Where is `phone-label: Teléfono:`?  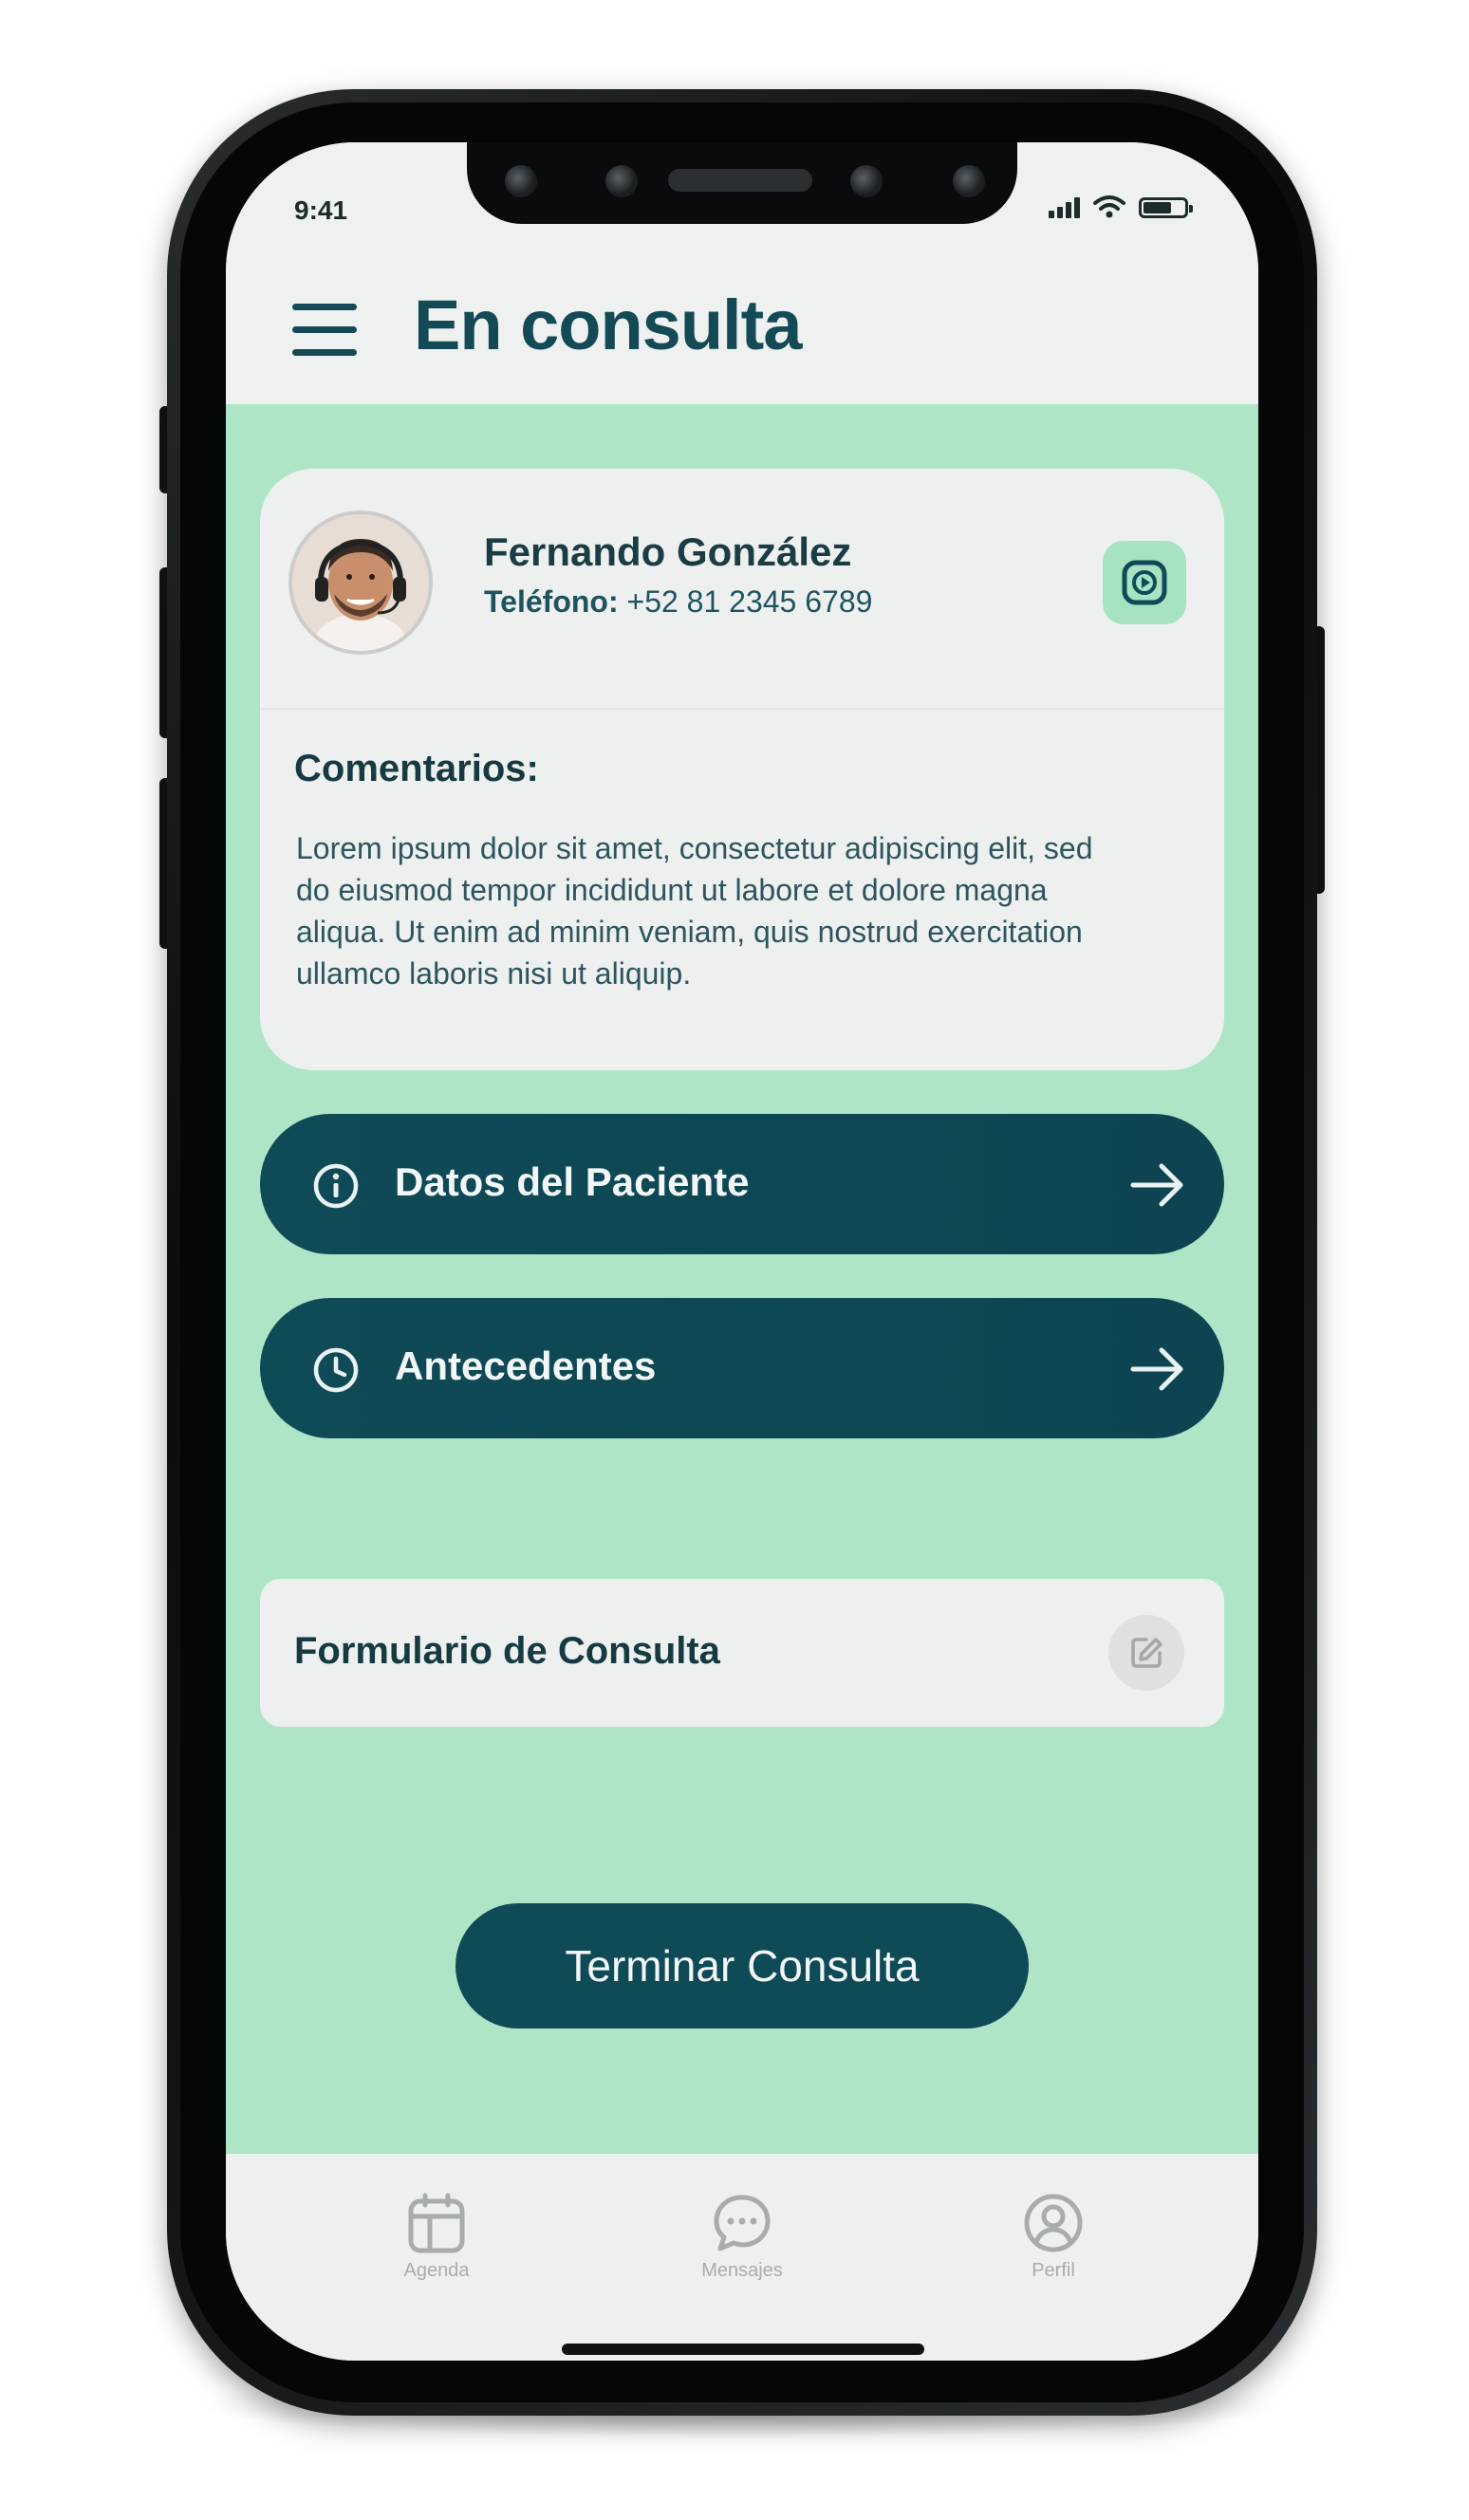 phone-label: Teléfono: is located at coordinates (551, 601).